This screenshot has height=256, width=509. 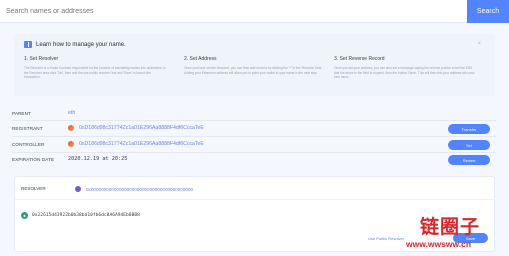 What do you see at coordinates (469, 145) in the screenshot?
I see `set-controller-button: Set` at bounding box center [469, 145].